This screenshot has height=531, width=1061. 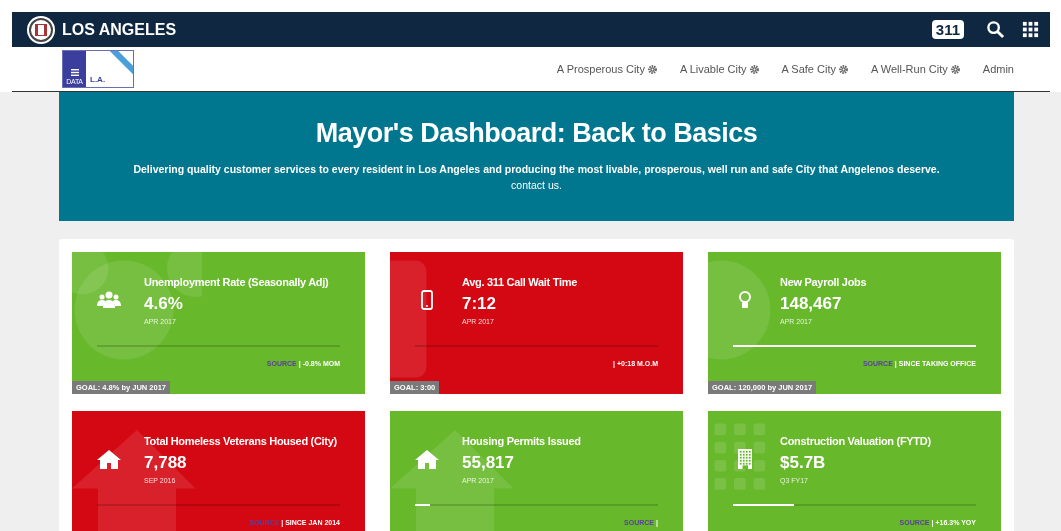 I want to click on nav-link: Admin, so click(x=998, y=69).